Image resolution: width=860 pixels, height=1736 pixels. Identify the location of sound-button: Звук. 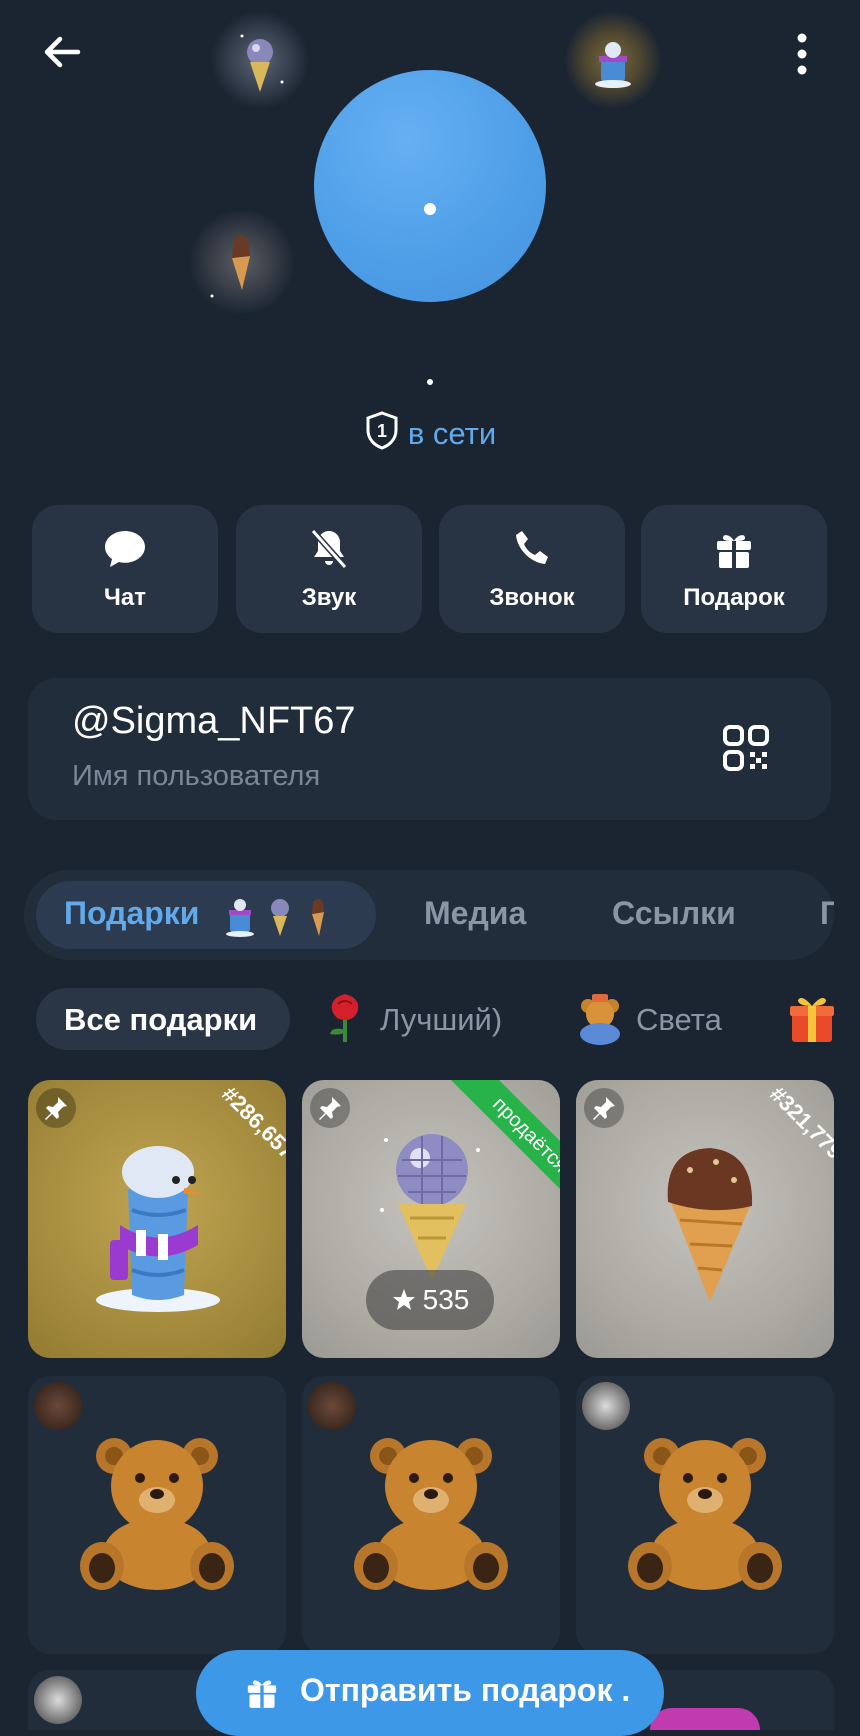
(329, 569).